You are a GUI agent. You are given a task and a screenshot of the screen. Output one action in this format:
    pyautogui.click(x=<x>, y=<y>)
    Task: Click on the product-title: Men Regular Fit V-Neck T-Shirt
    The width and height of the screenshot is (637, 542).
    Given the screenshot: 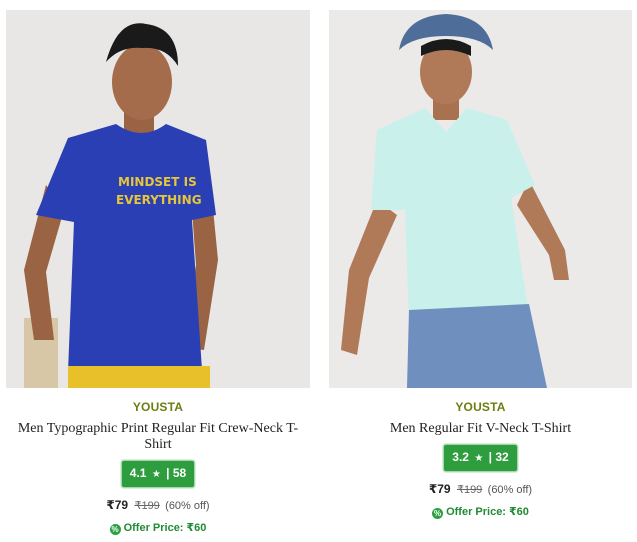 What is the action you would take?
    pyautogui.click(x=480, y=429)
    